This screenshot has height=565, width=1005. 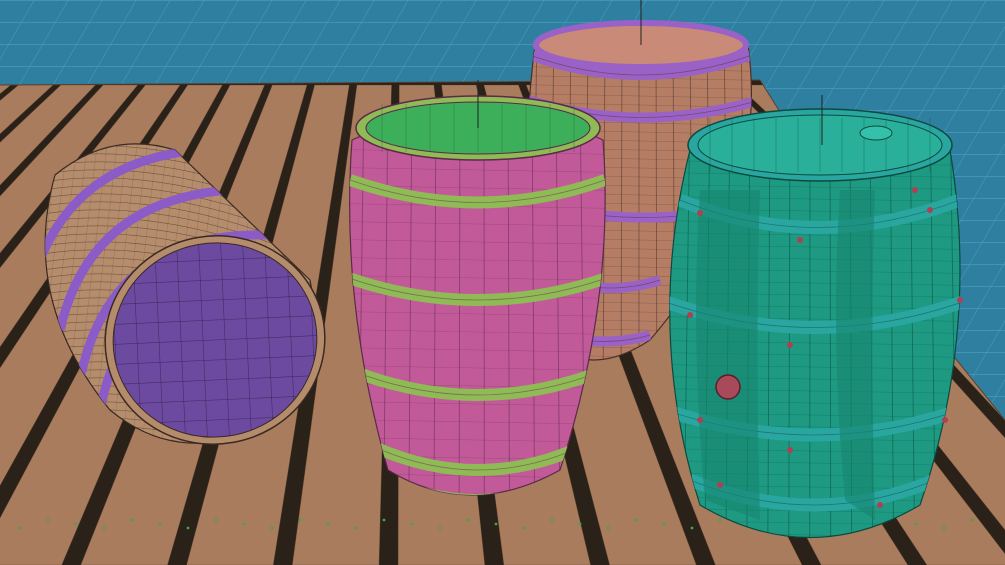 What do you see at coordinates (728, 355) in the screenshot?
I see `barrel-stave` at bounding box center [728, 355].